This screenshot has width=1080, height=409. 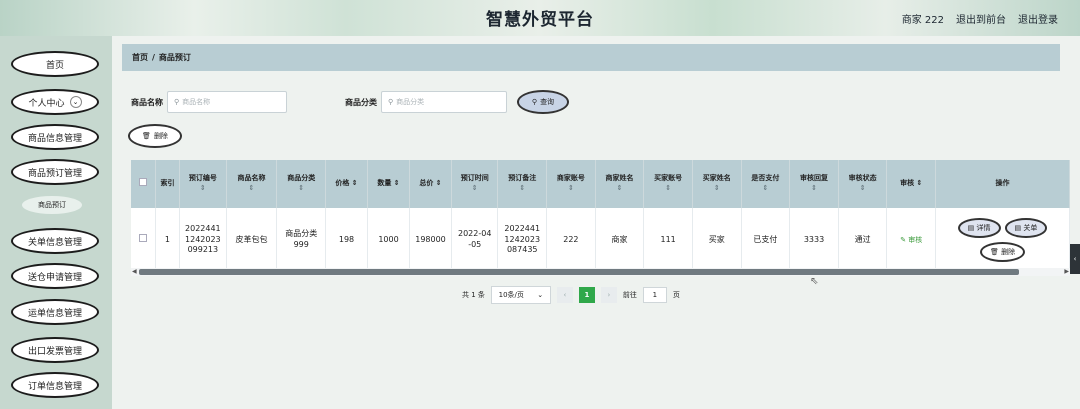 I want to click on breadcrumb: 首页 / 商品预订, so click(x=591, y=57).